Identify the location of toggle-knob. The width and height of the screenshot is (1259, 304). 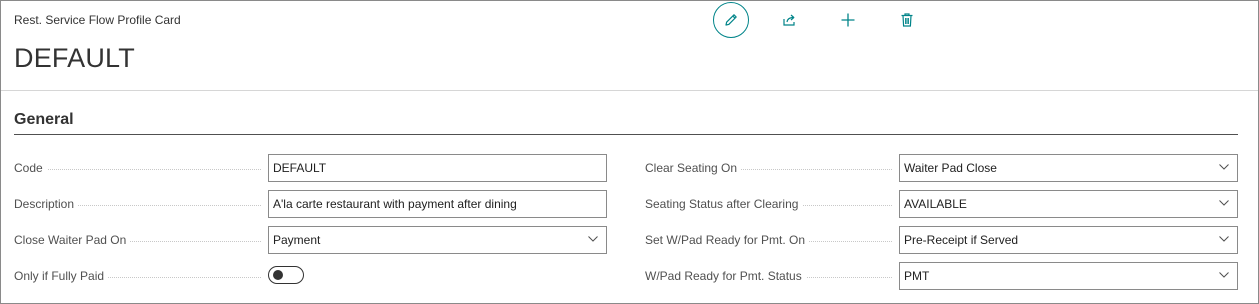
(278, 275).